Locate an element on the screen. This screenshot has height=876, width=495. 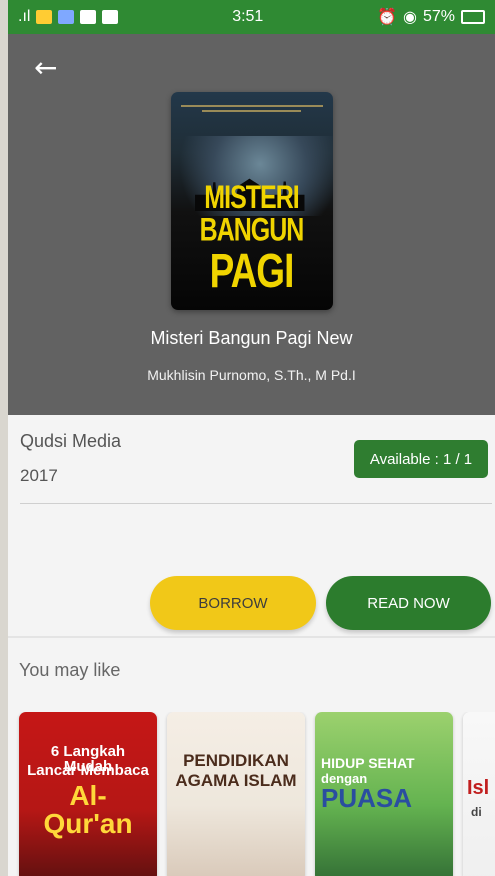
recommended-book-4-line-1: Isl is located at coordinates (478, 788).